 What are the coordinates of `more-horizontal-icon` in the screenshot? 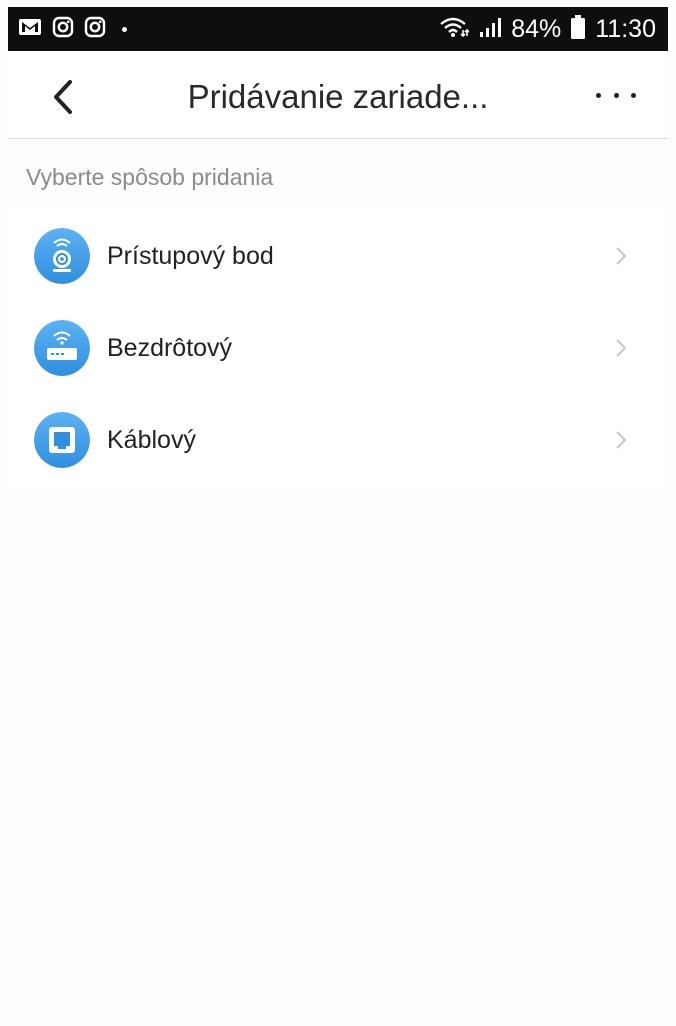 It's located at (598, 95).